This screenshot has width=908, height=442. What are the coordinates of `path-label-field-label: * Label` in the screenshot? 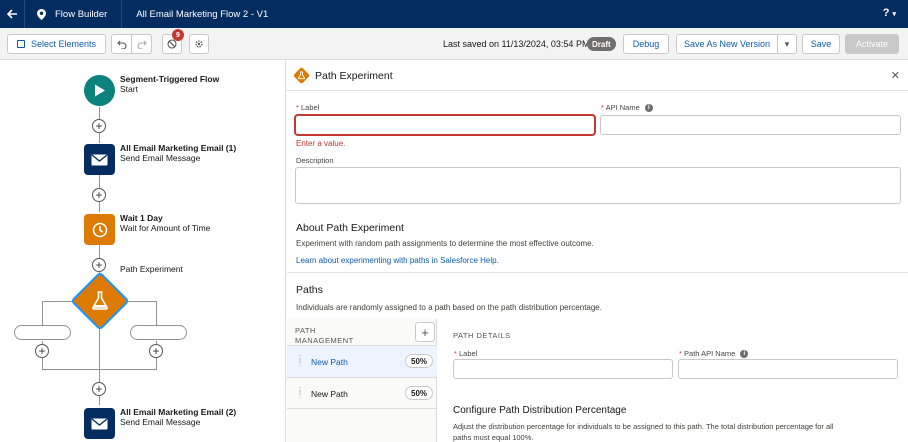 It's located at (466, 353).